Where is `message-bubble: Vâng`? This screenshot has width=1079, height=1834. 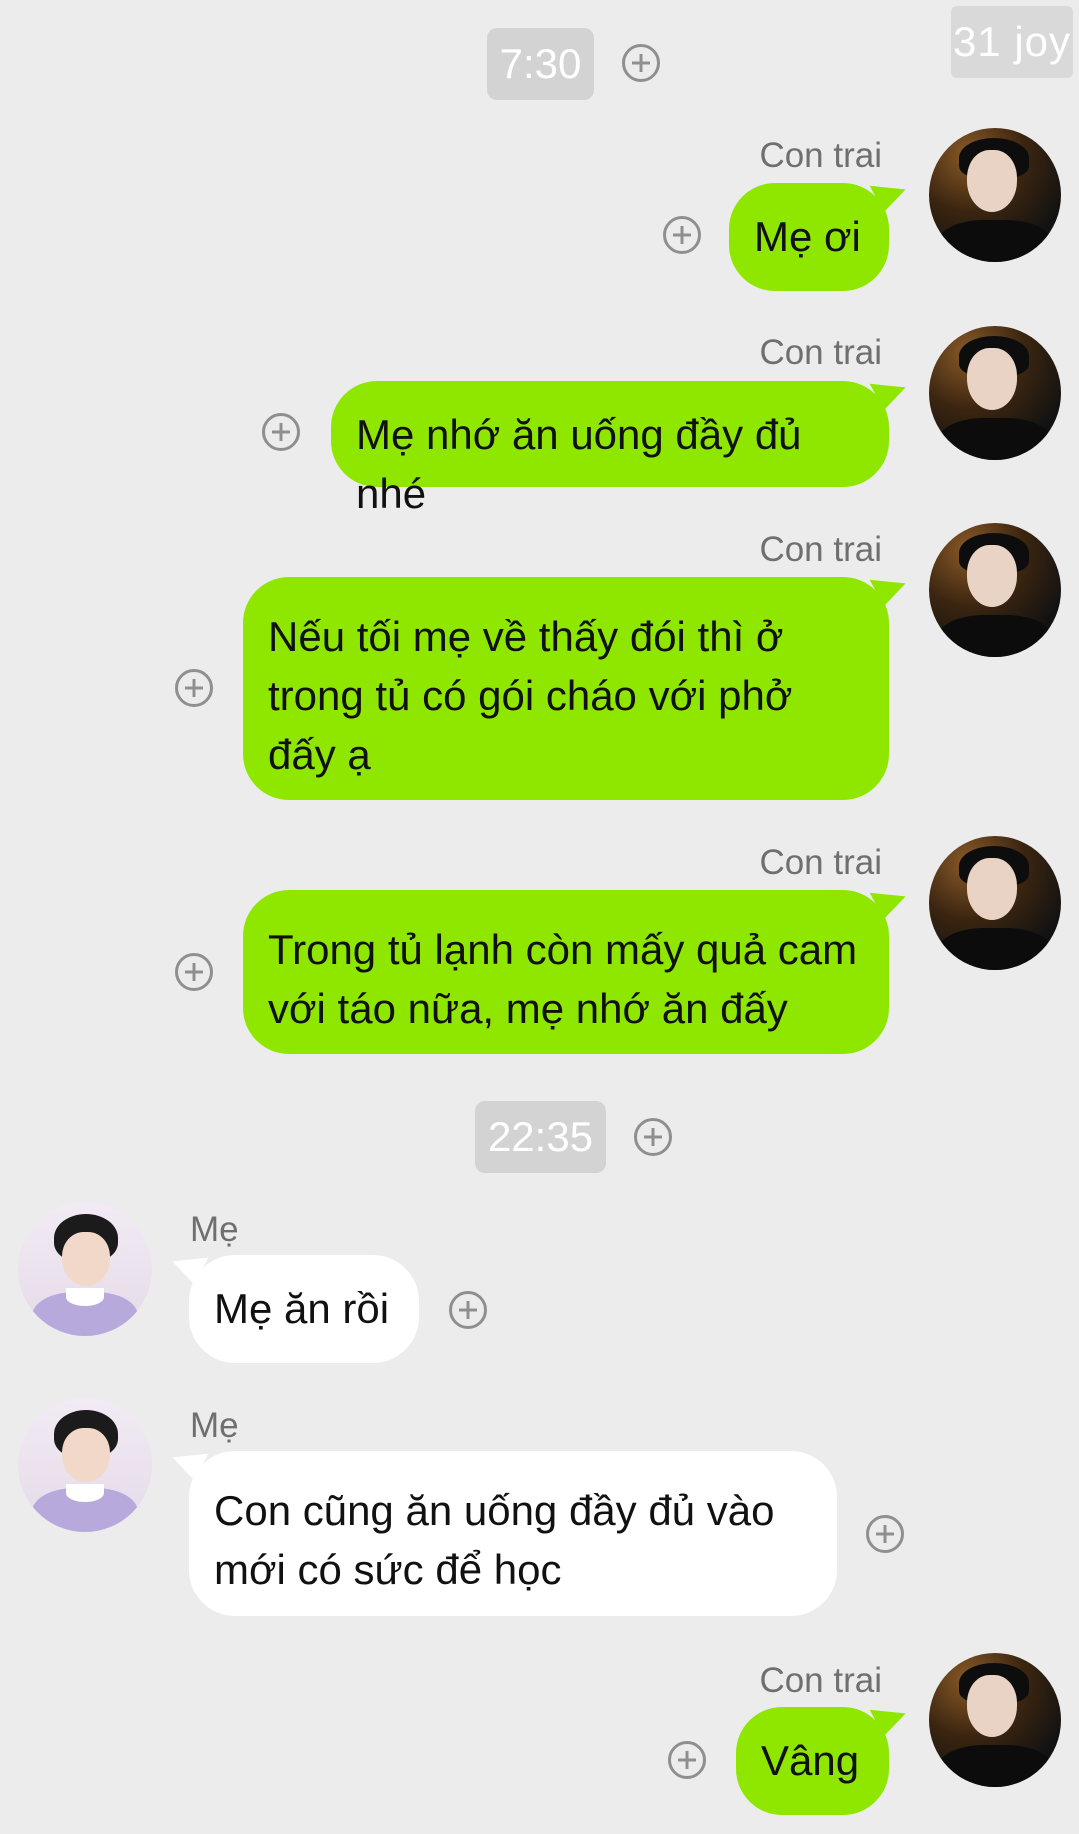 message-bubble: Vâng is located at coordinates (823, 1755).